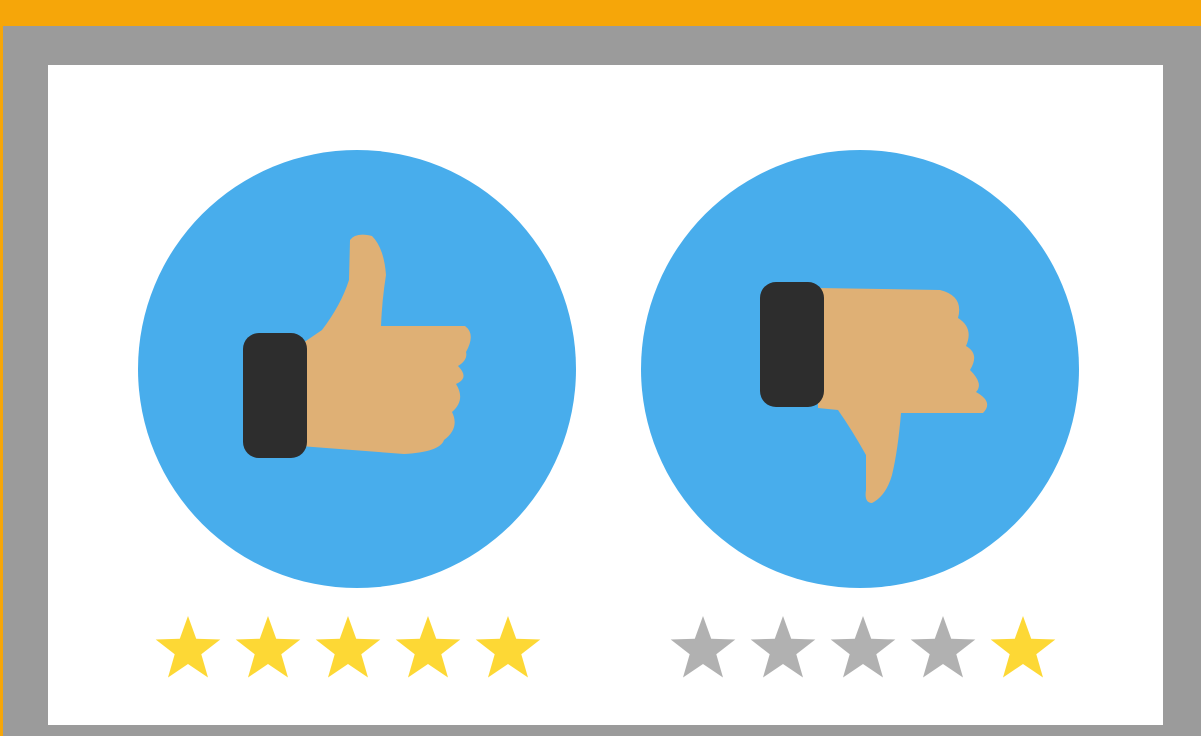  I want to click on thumbs-down-stars, so click(863, 647).